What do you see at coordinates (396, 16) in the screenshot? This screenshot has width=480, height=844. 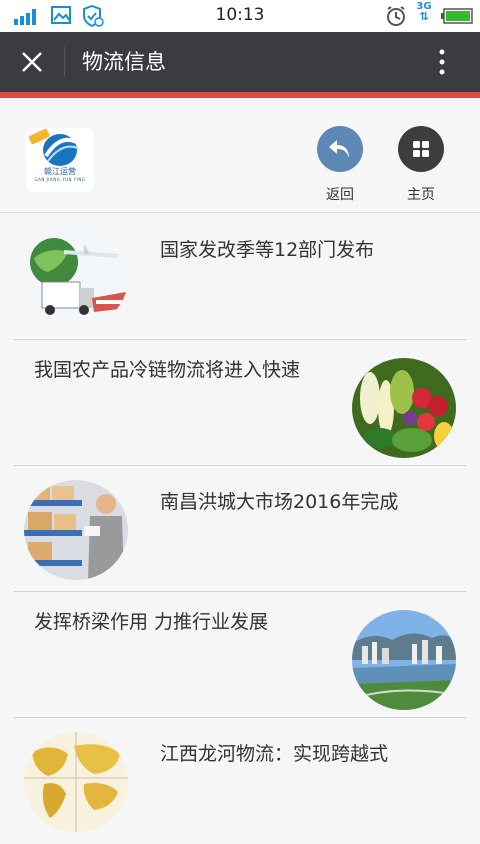 I see `alarm-icon` at bounding box center [396, 16].